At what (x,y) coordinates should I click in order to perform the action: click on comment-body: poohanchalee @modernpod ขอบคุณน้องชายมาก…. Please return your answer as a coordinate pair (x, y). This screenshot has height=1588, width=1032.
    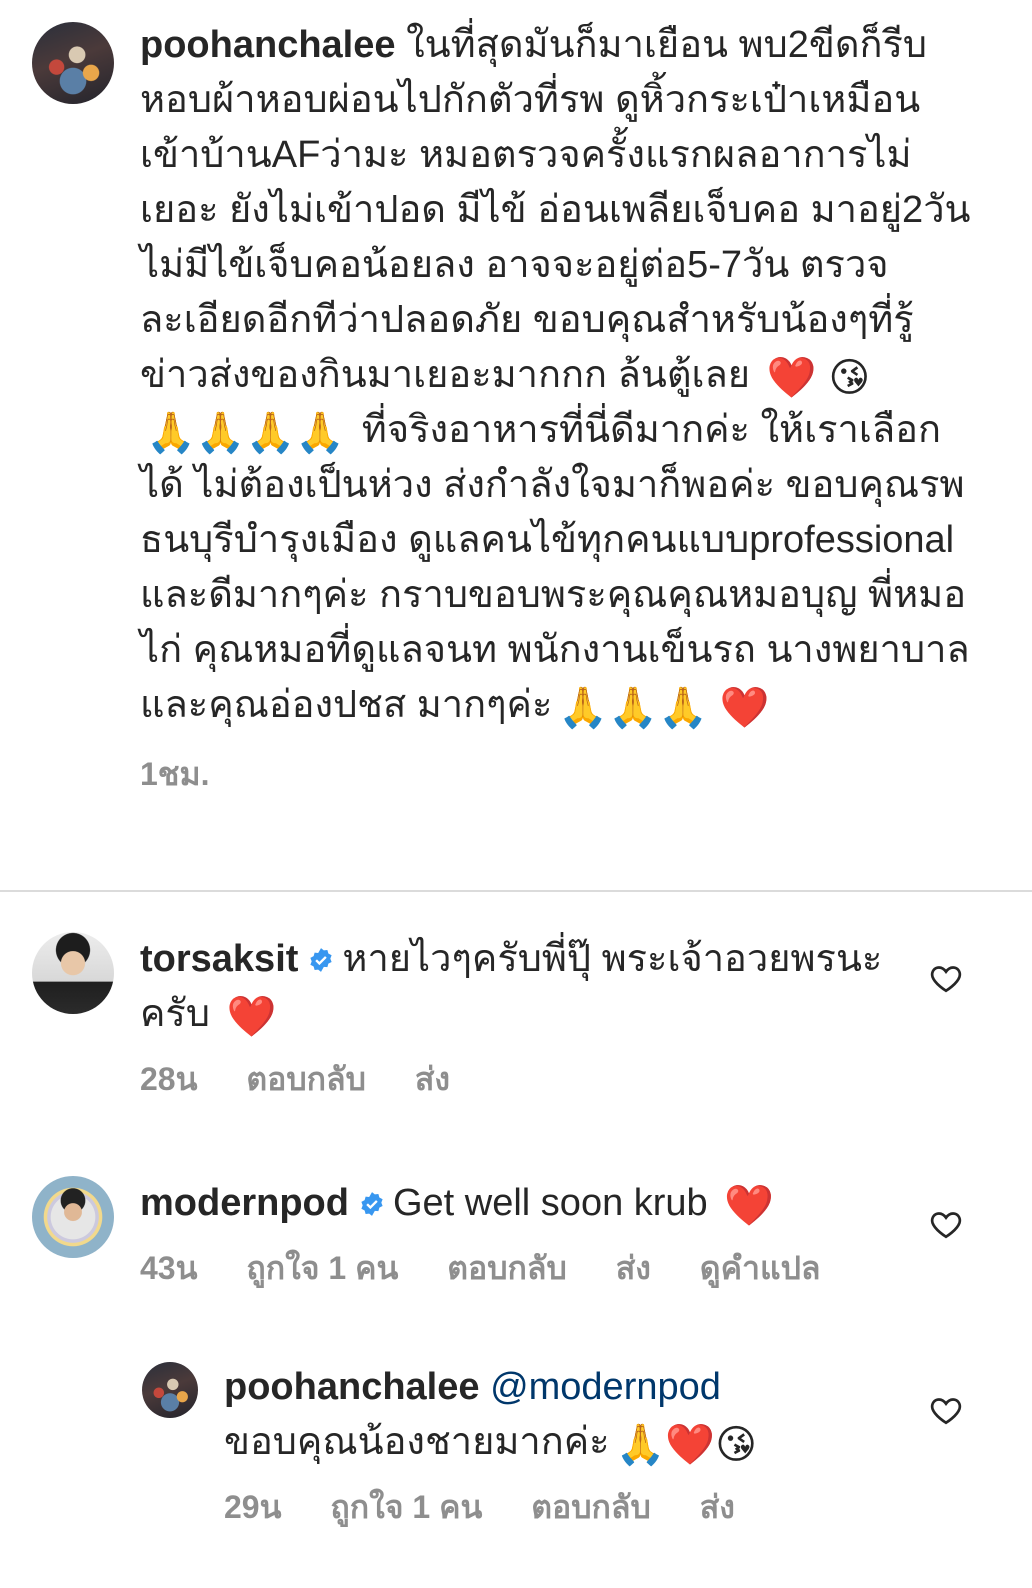
    Looking at the image, I should click on (544, 1447).